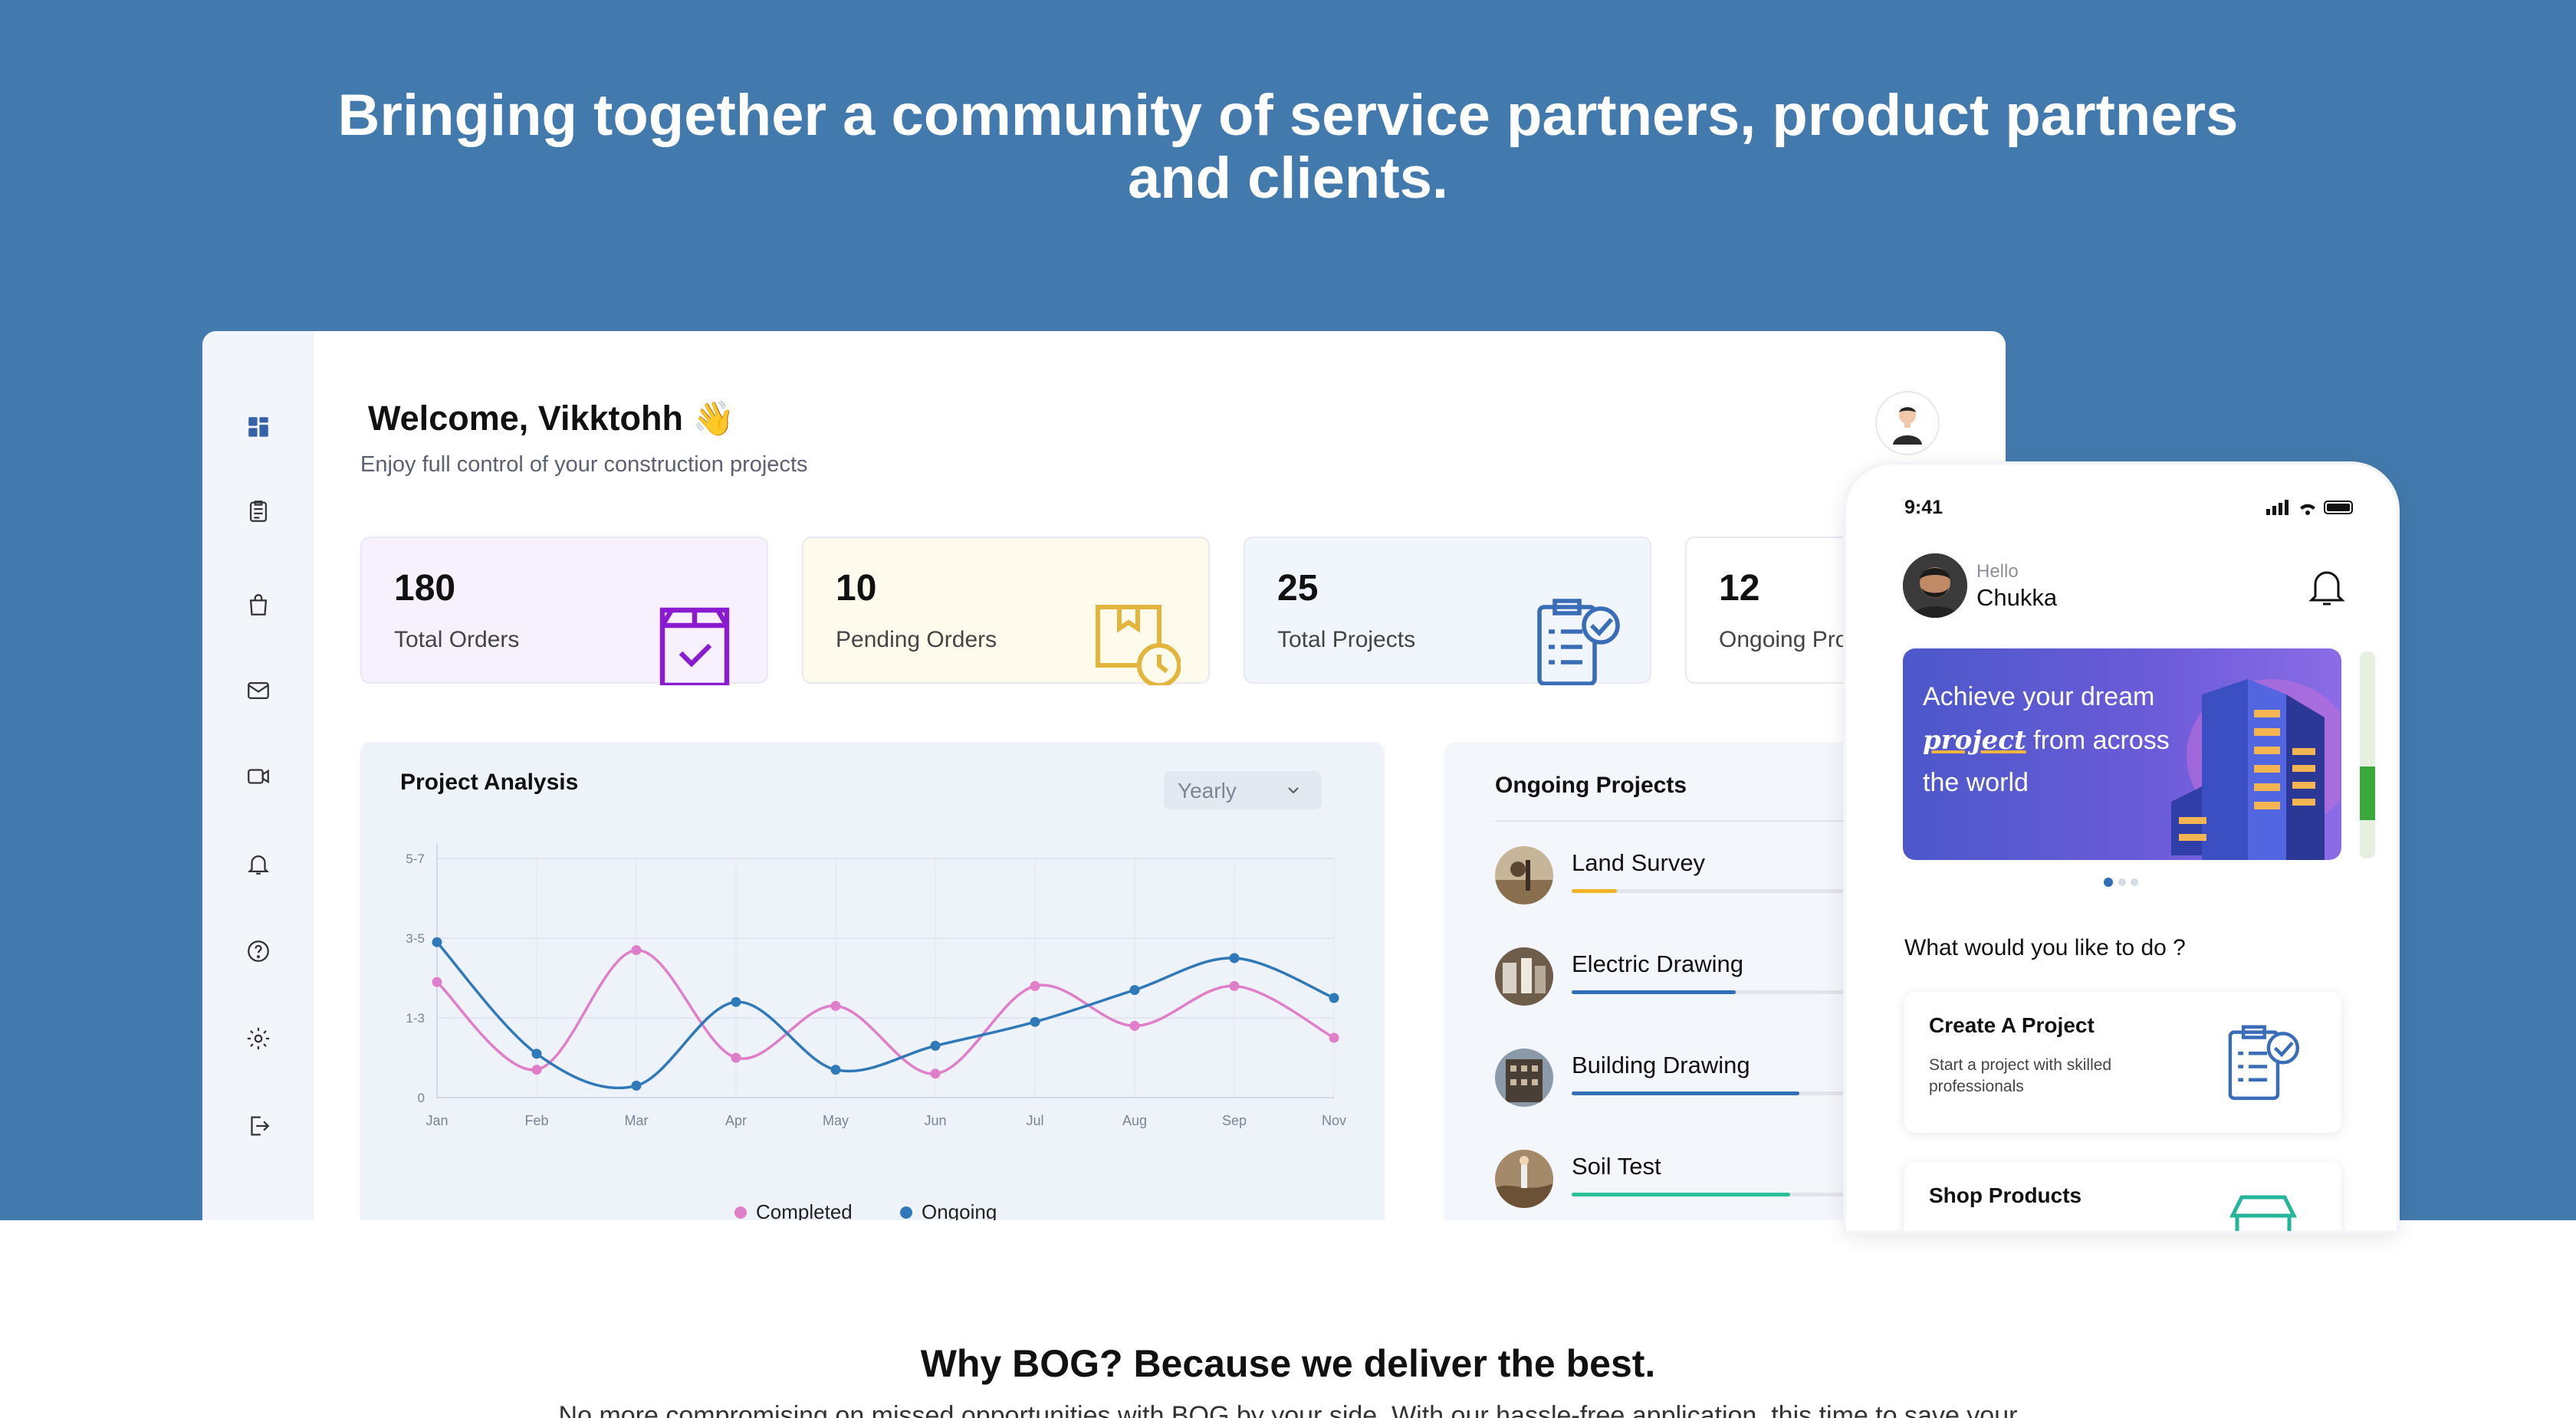 The width and height of the screenshot is (2576, 1418). What do you see at coordinates (1135, 1120) in the screenshot?
I see `x-tick-label: Aug` at bounding box center [1135, 1120].